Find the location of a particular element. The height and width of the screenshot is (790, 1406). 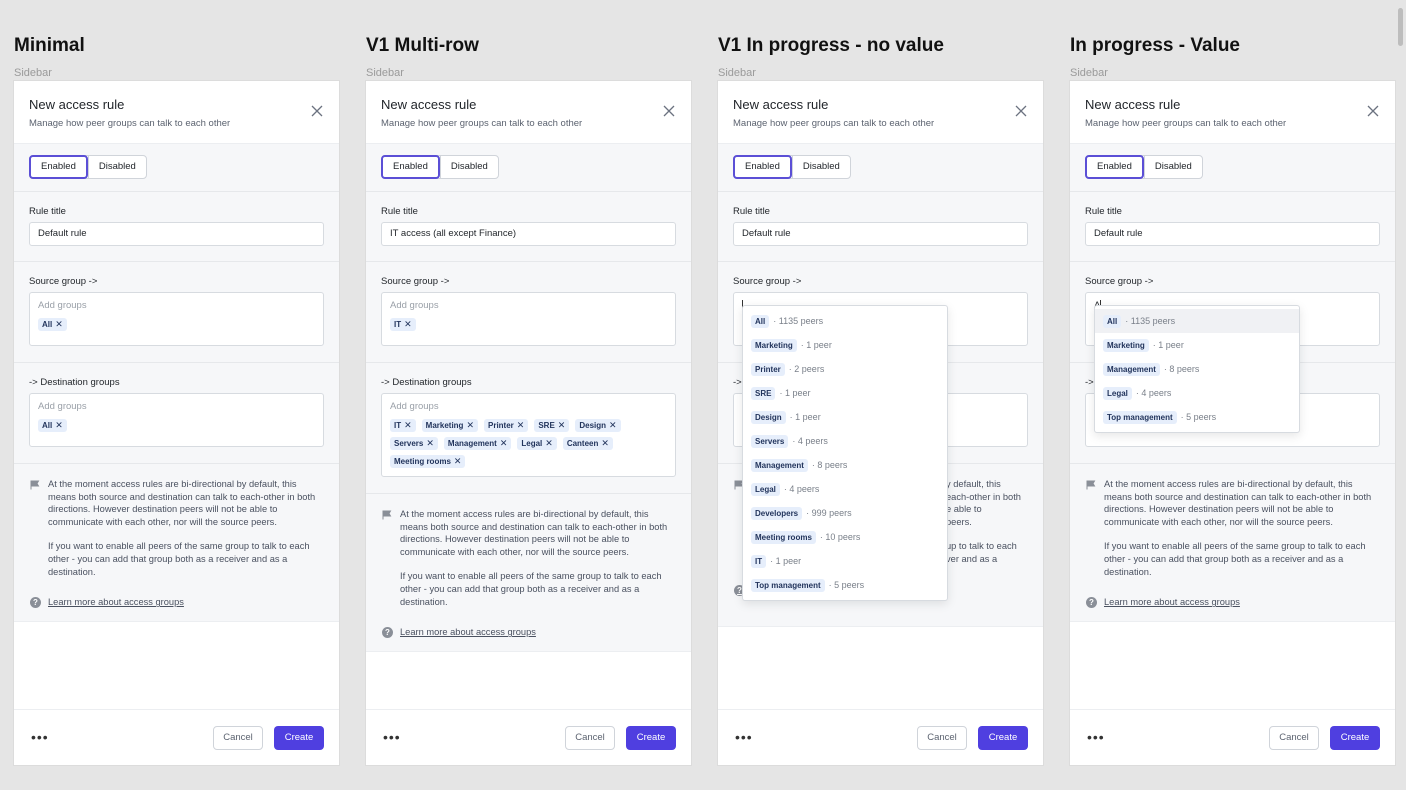

note-fragment: ver and as a is located at coordinates (972, 558).